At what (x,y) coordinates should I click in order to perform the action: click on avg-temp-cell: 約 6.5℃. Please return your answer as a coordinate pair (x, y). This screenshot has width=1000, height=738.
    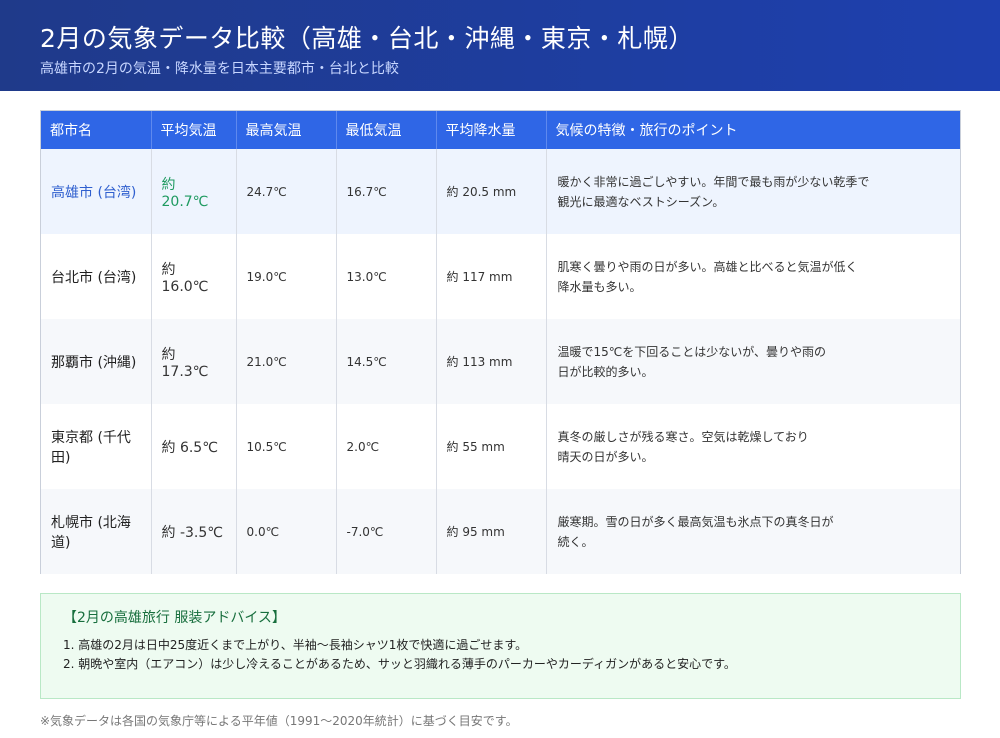
    Looking at the image, I should click on (194, 446).